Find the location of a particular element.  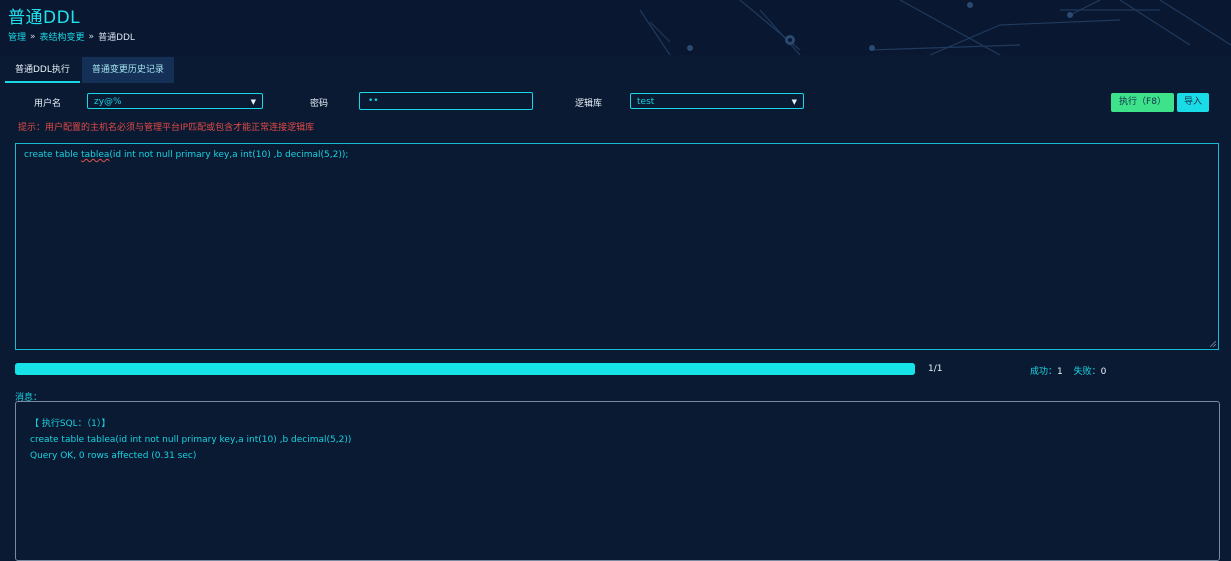

resize-grip-icon is located at coordinates (1213, 344).